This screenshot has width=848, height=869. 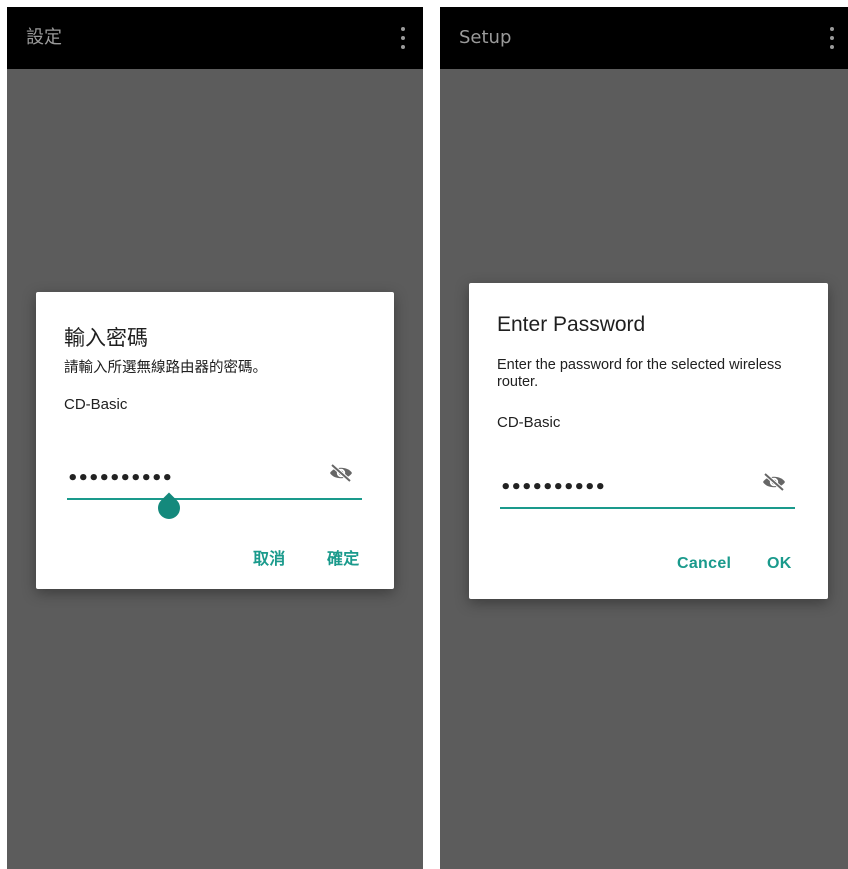 What do you see at coordinates (44, 37) in the screenshot?
I see `app-bar-title: 設定` at bounding box center [44, 37].